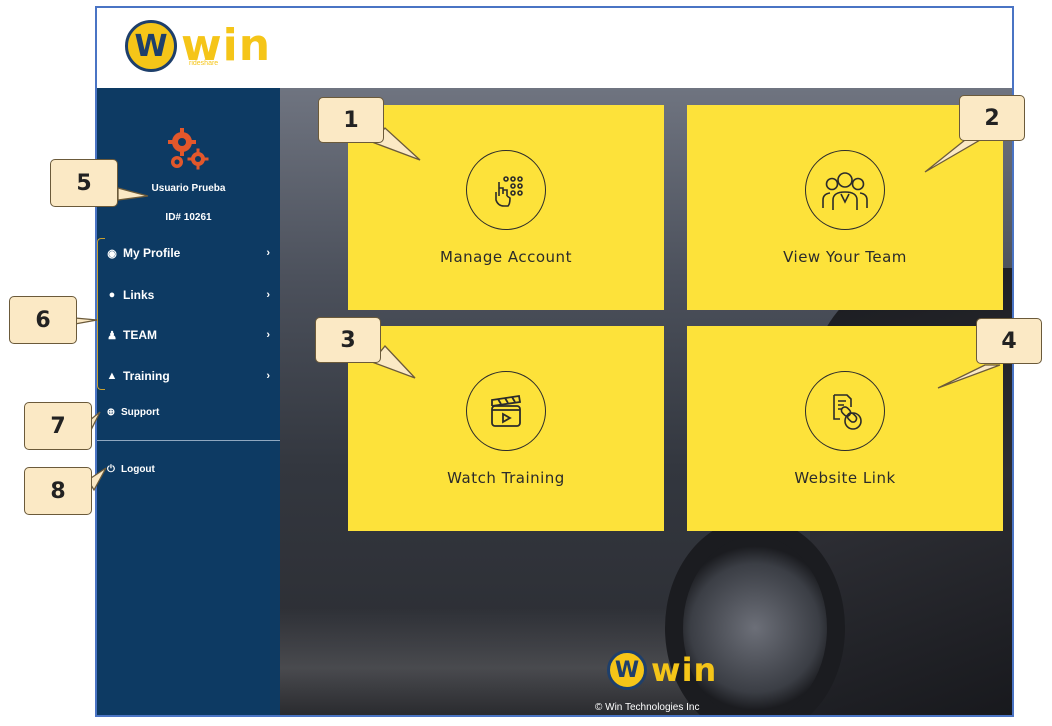 This screenshot has height=726, width=1052. Describe the element at coordinates (204, 63) in the screenshot. I see `logo-sub: rideshare` at that location.